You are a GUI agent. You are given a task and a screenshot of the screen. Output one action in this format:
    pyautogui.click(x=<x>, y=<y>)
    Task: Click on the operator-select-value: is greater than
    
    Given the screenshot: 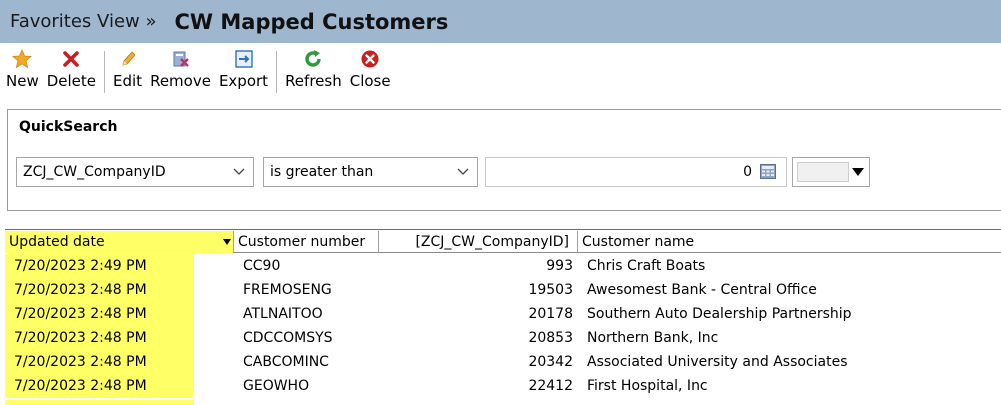 What is the action you would take?
    pyautogui.click(x=322, y=172)
    